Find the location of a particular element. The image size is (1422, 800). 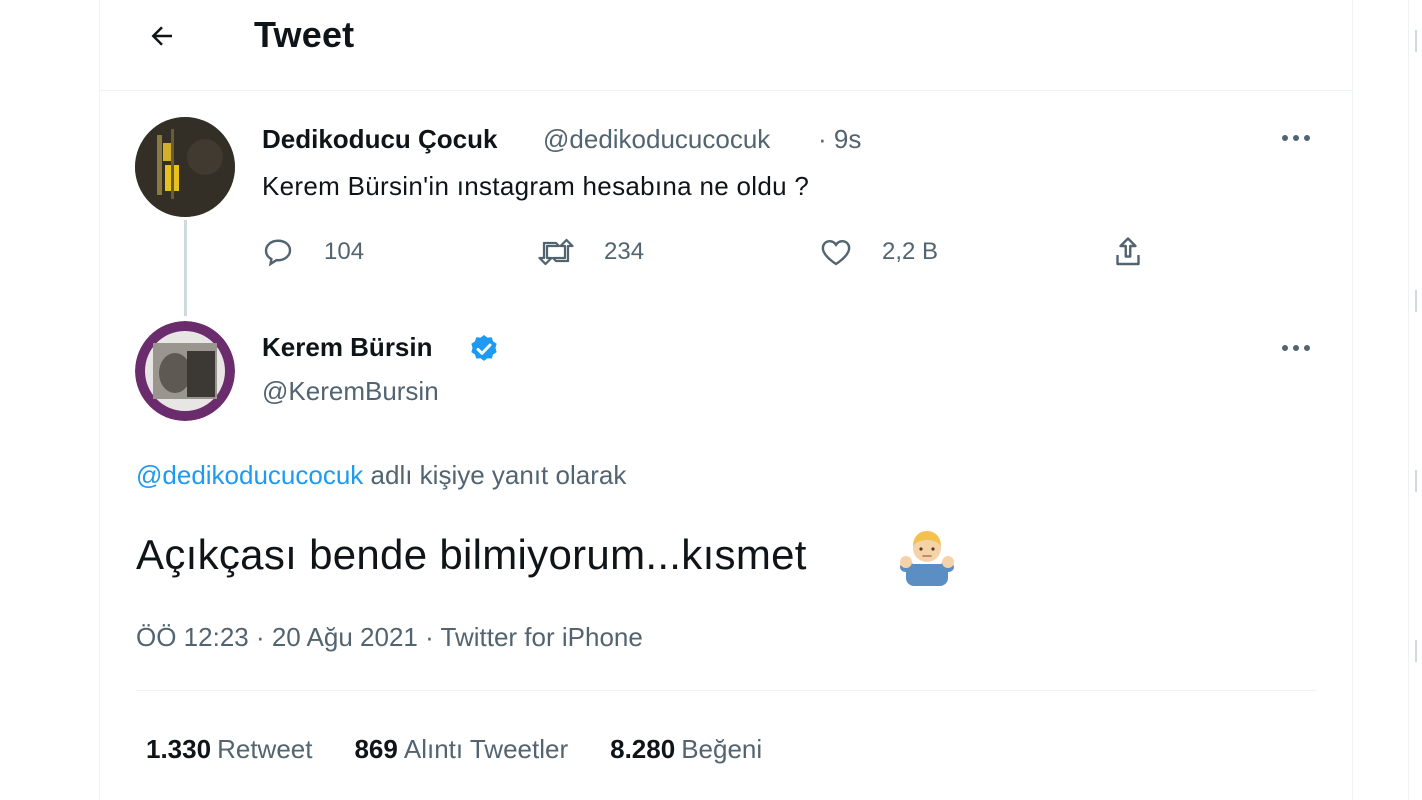

retweet-icon is located at coordinates (556, 252).